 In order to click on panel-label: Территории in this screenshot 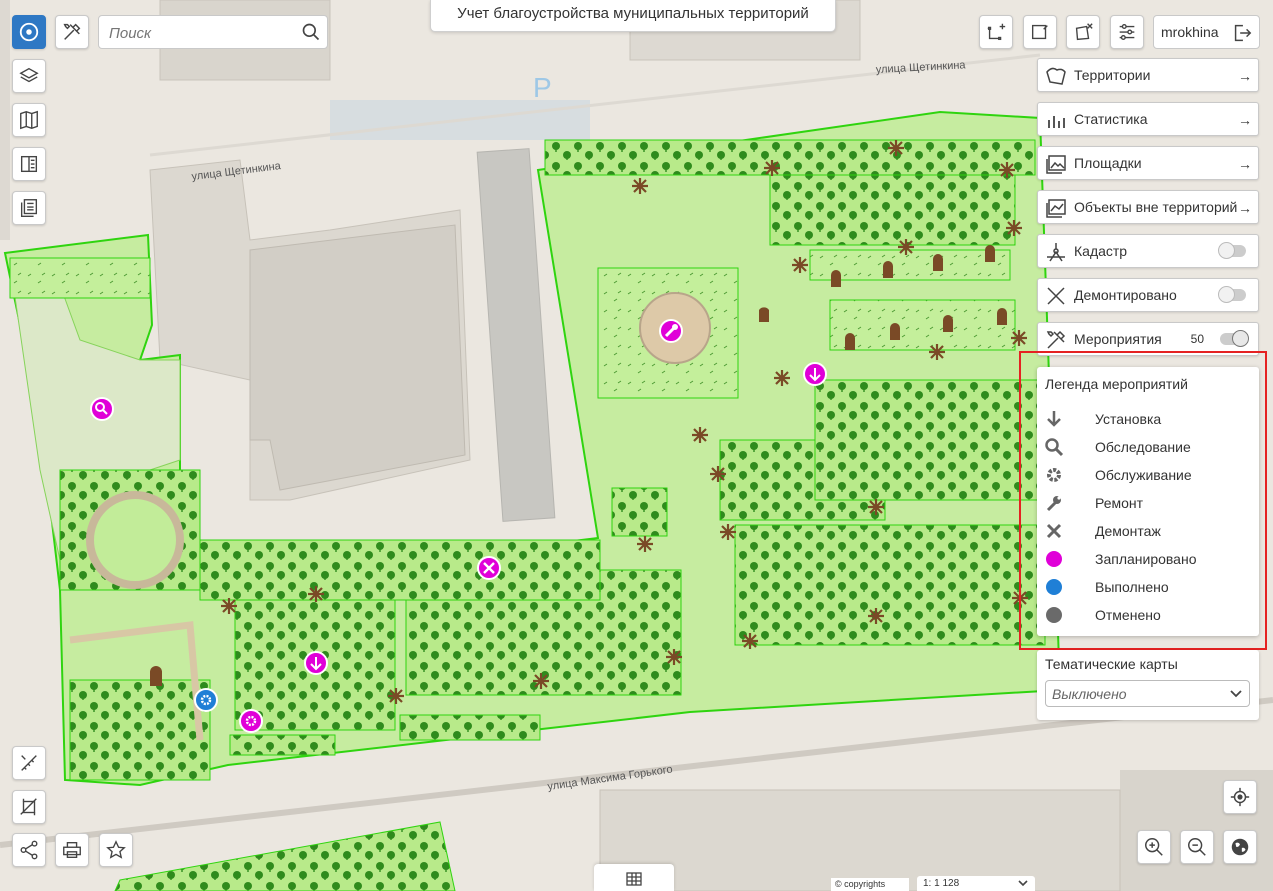, I will do `click(1112, 75)`.